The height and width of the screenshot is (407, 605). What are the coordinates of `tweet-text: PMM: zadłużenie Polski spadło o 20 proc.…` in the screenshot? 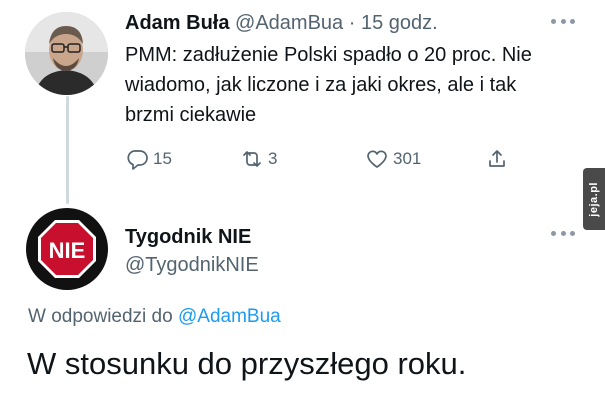 It's located at (328, 85).